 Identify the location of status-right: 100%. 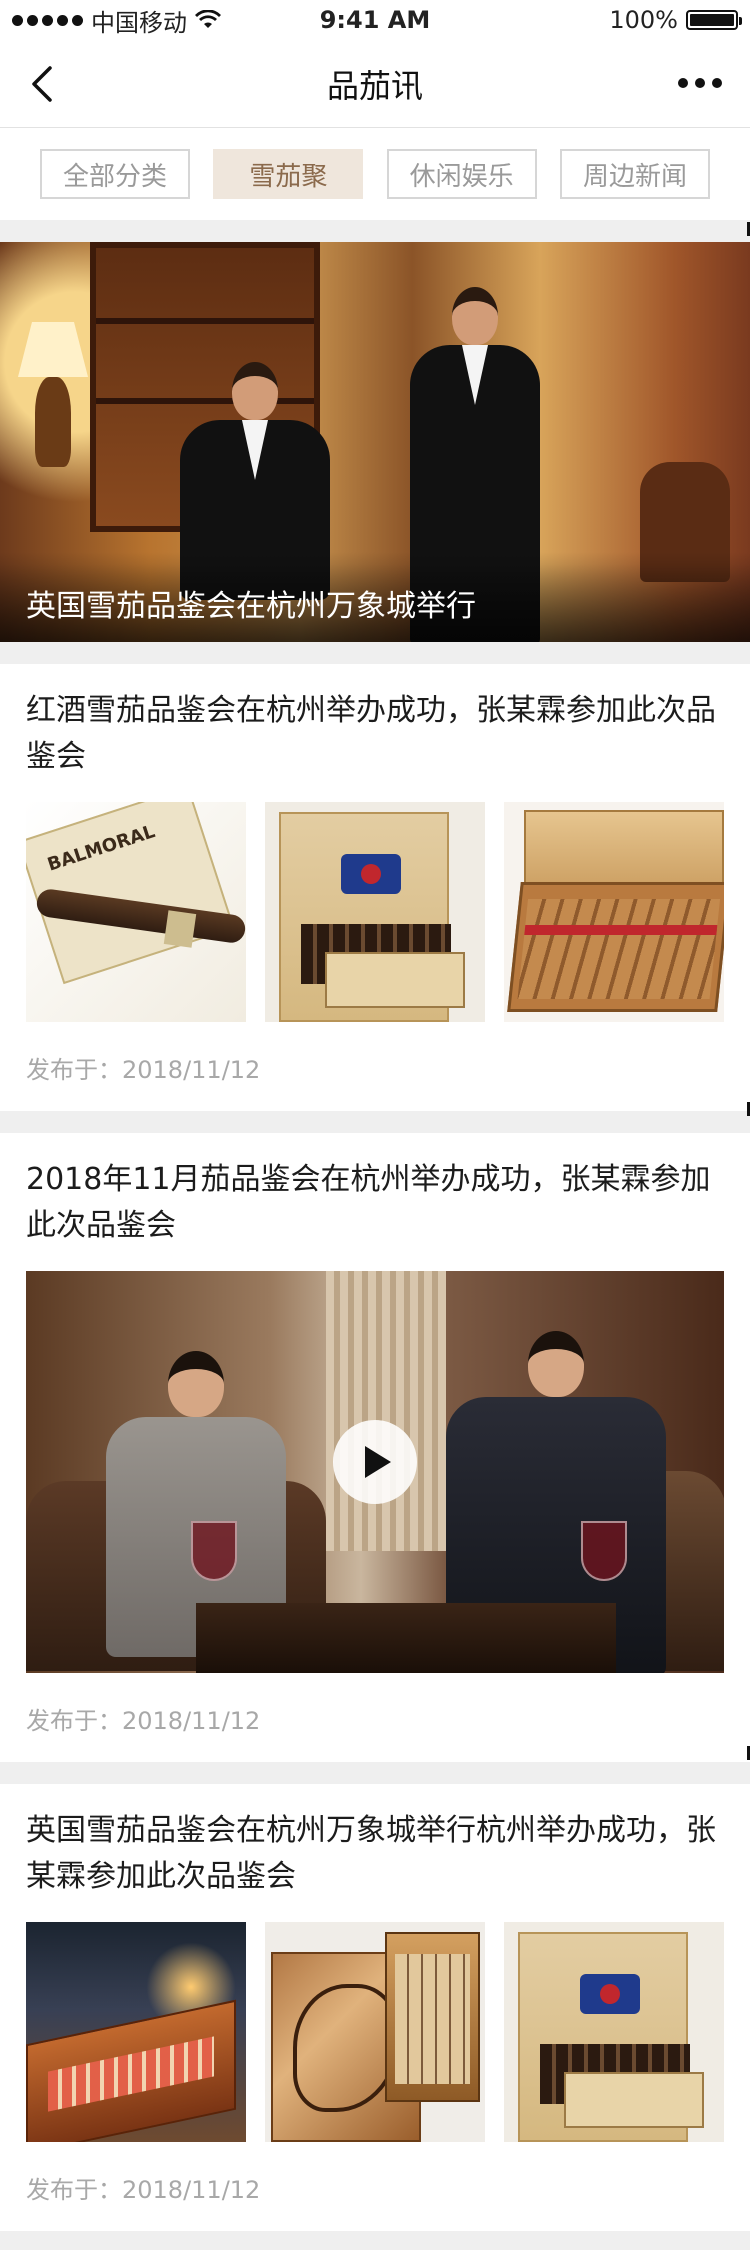
(675, 20).